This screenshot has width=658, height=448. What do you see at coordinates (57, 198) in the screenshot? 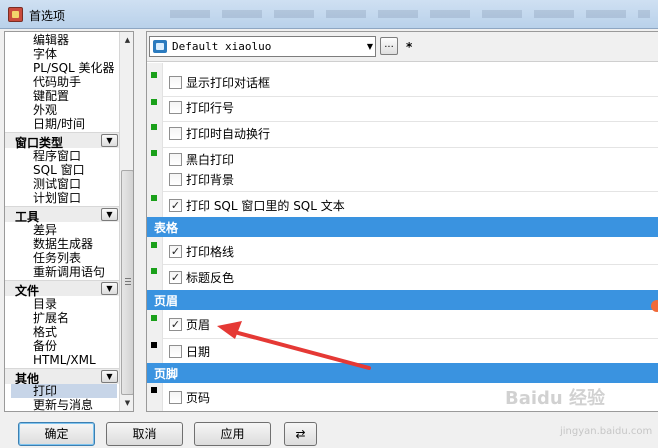
I see `tree-item-plan-window: 计划窗口` at bounding box center [57, 198].